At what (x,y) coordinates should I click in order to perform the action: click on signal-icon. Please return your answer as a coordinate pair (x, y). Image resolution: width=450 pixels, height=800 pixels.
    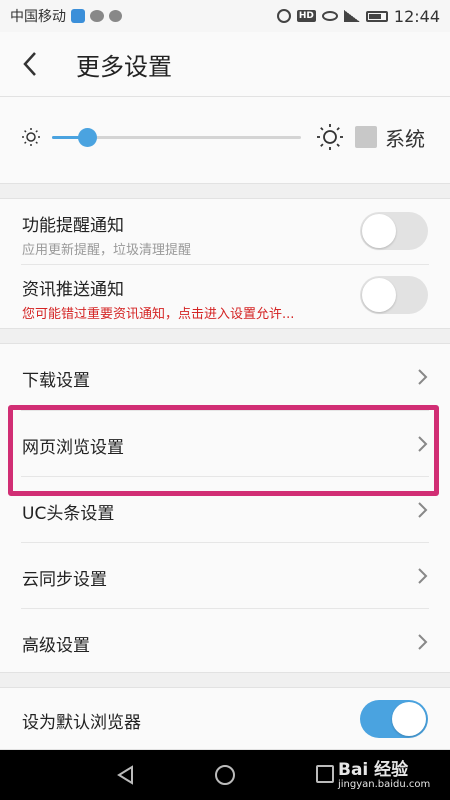
    Looking at the image, I should click on (351, 16).